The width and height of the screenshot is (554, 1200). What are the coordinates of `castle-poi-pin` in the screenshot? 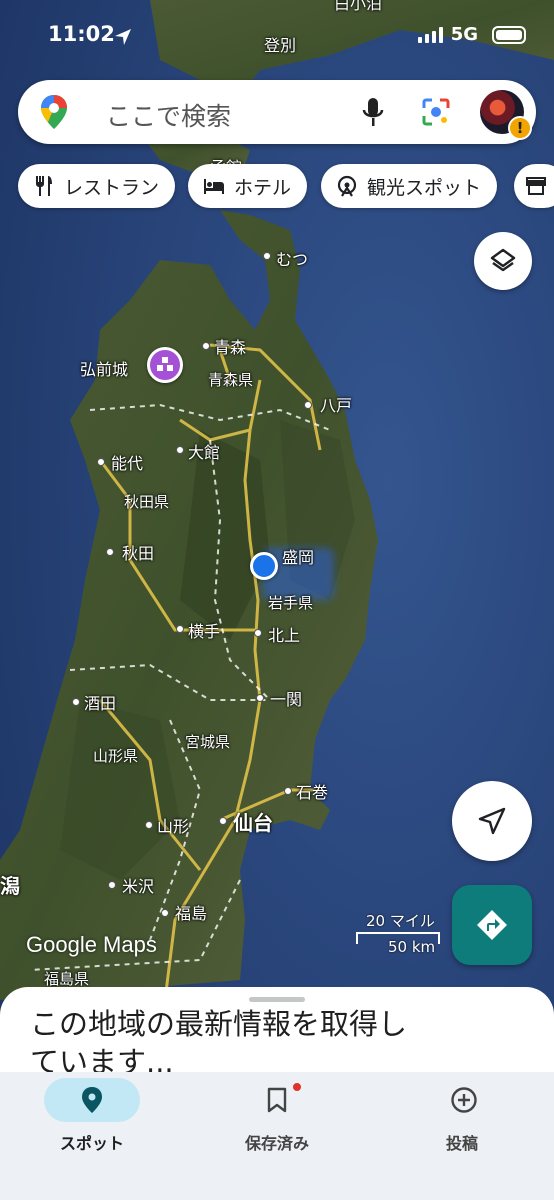 It's located at (165, 365).